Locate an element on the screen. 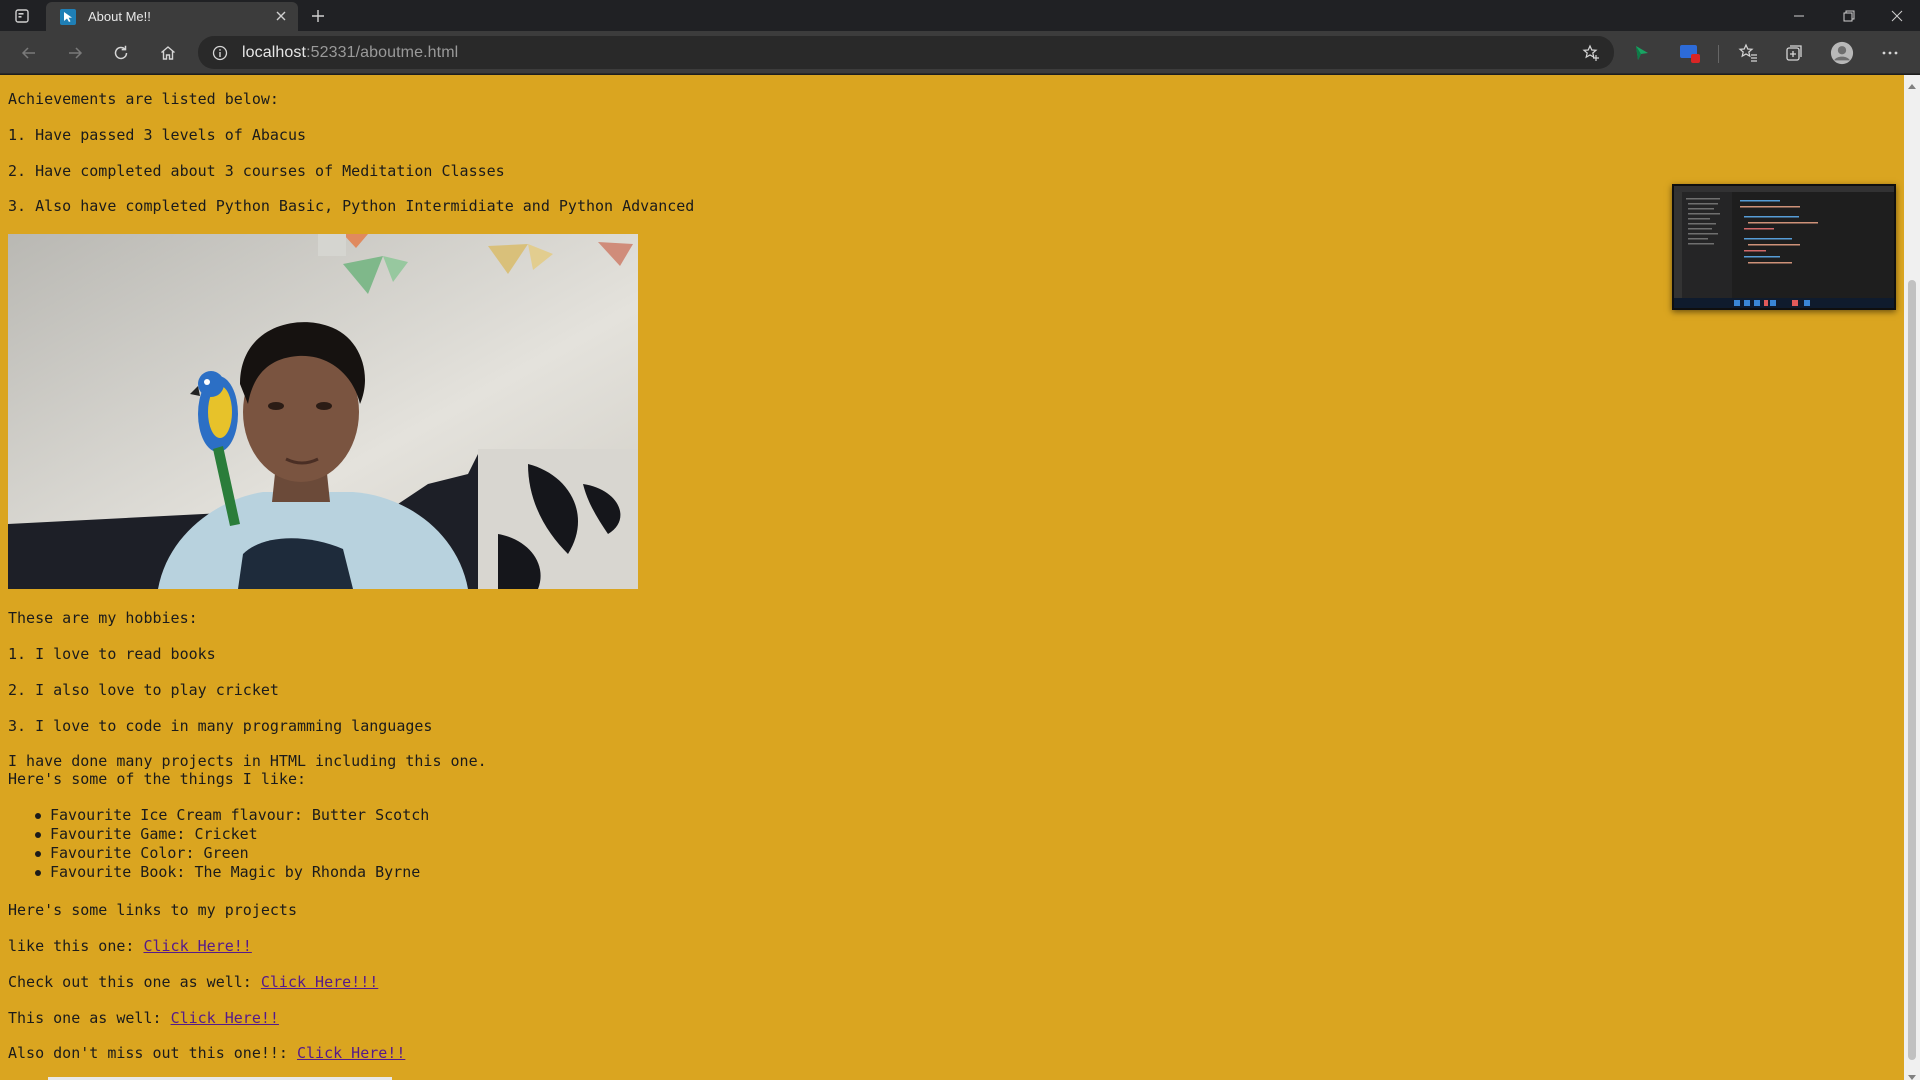 The height and width of the screenshot is (1080, 1920). browser-toolbar: localhost:52331/aboutme.html is located at coordinates (960, 52).